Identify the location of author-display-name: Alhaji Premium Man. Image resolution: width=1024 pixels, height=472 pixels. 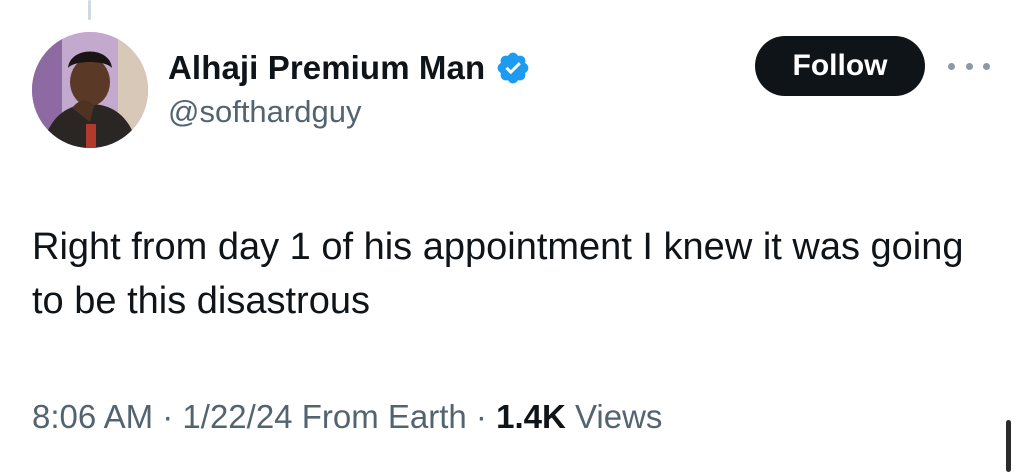
(326, 68).